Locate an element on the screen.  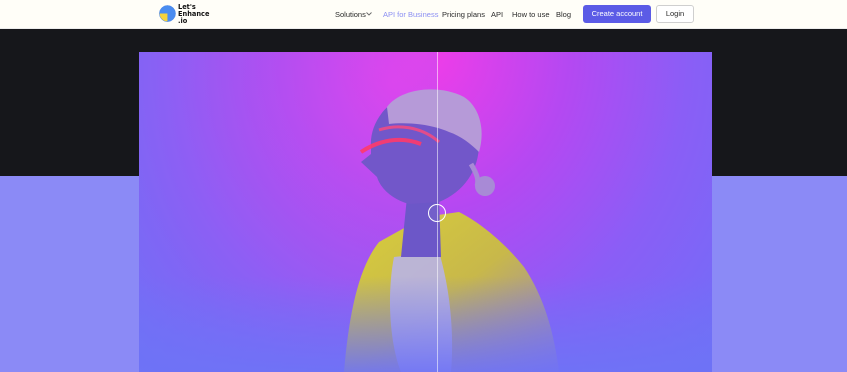
nav-solutions: Solutions is located at coordinates (350, 14).